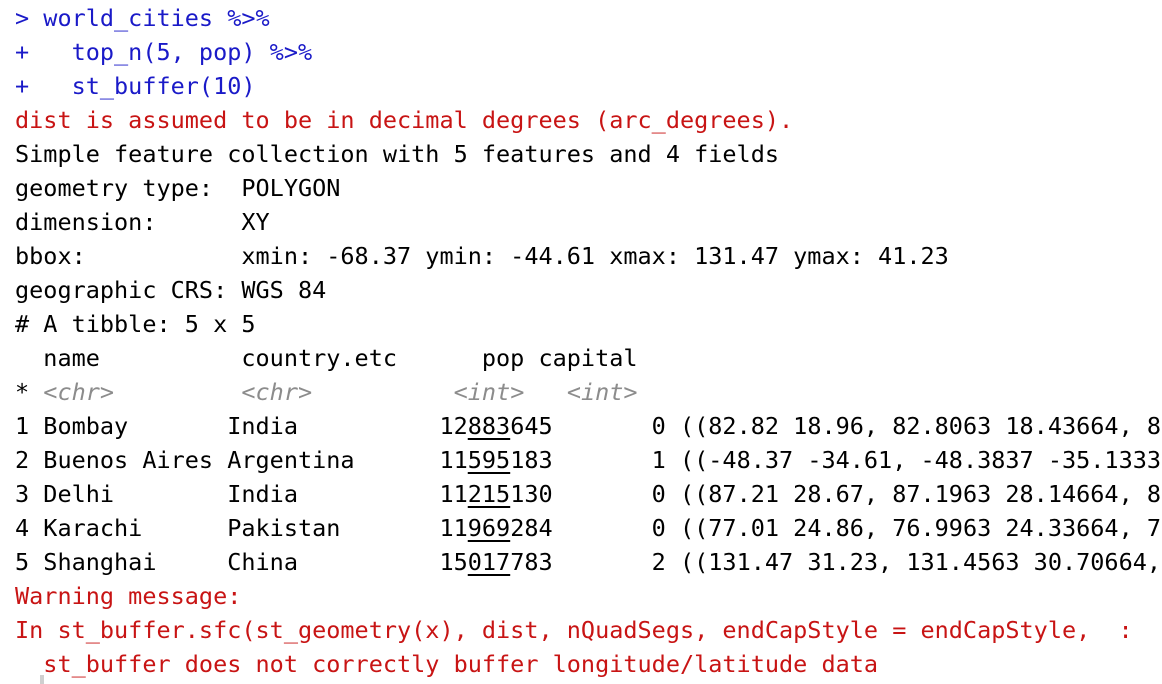 Image resolution: width=1162 pixels, height=684 pixels. I want to click on name-type-label: <chr>, so click(79, 392).